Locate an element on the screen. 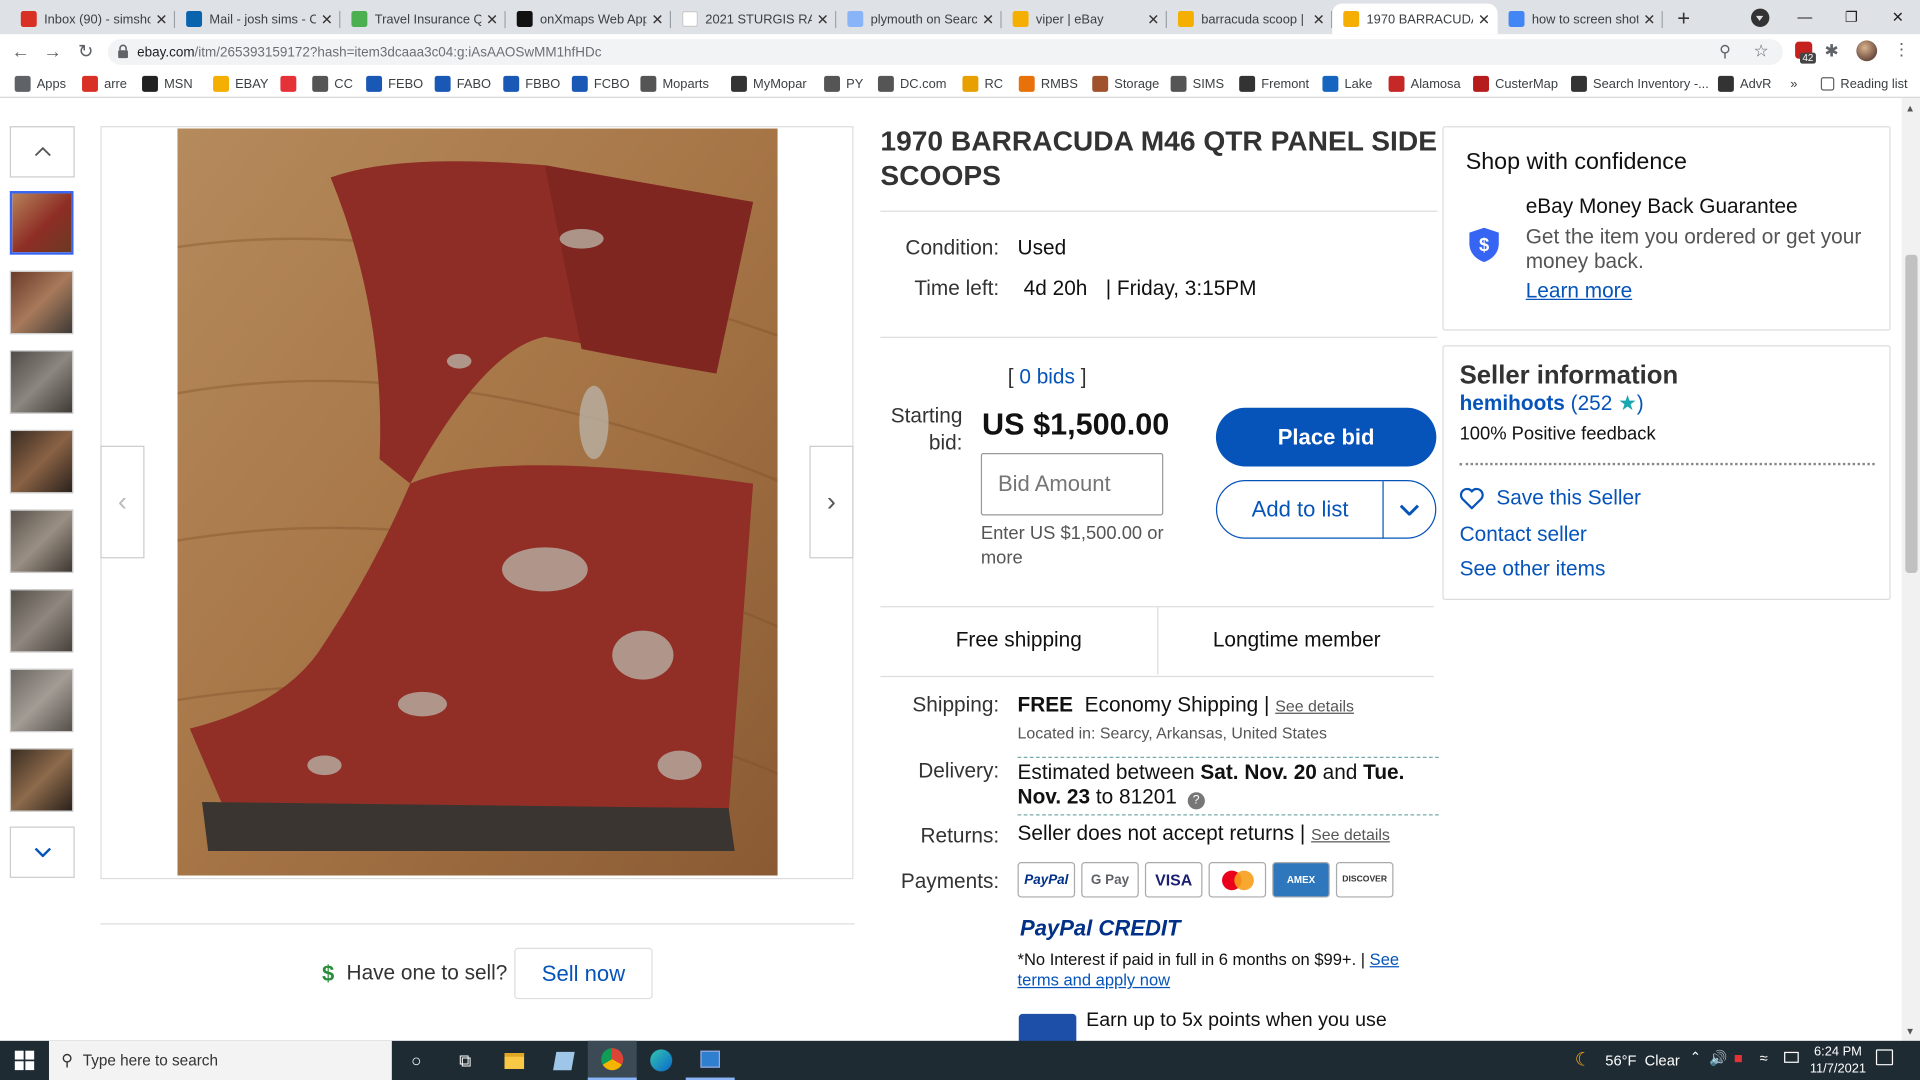 This screenshot has height=1080, width=1920. help-icon: ? is located at coordinates (1196, 801).